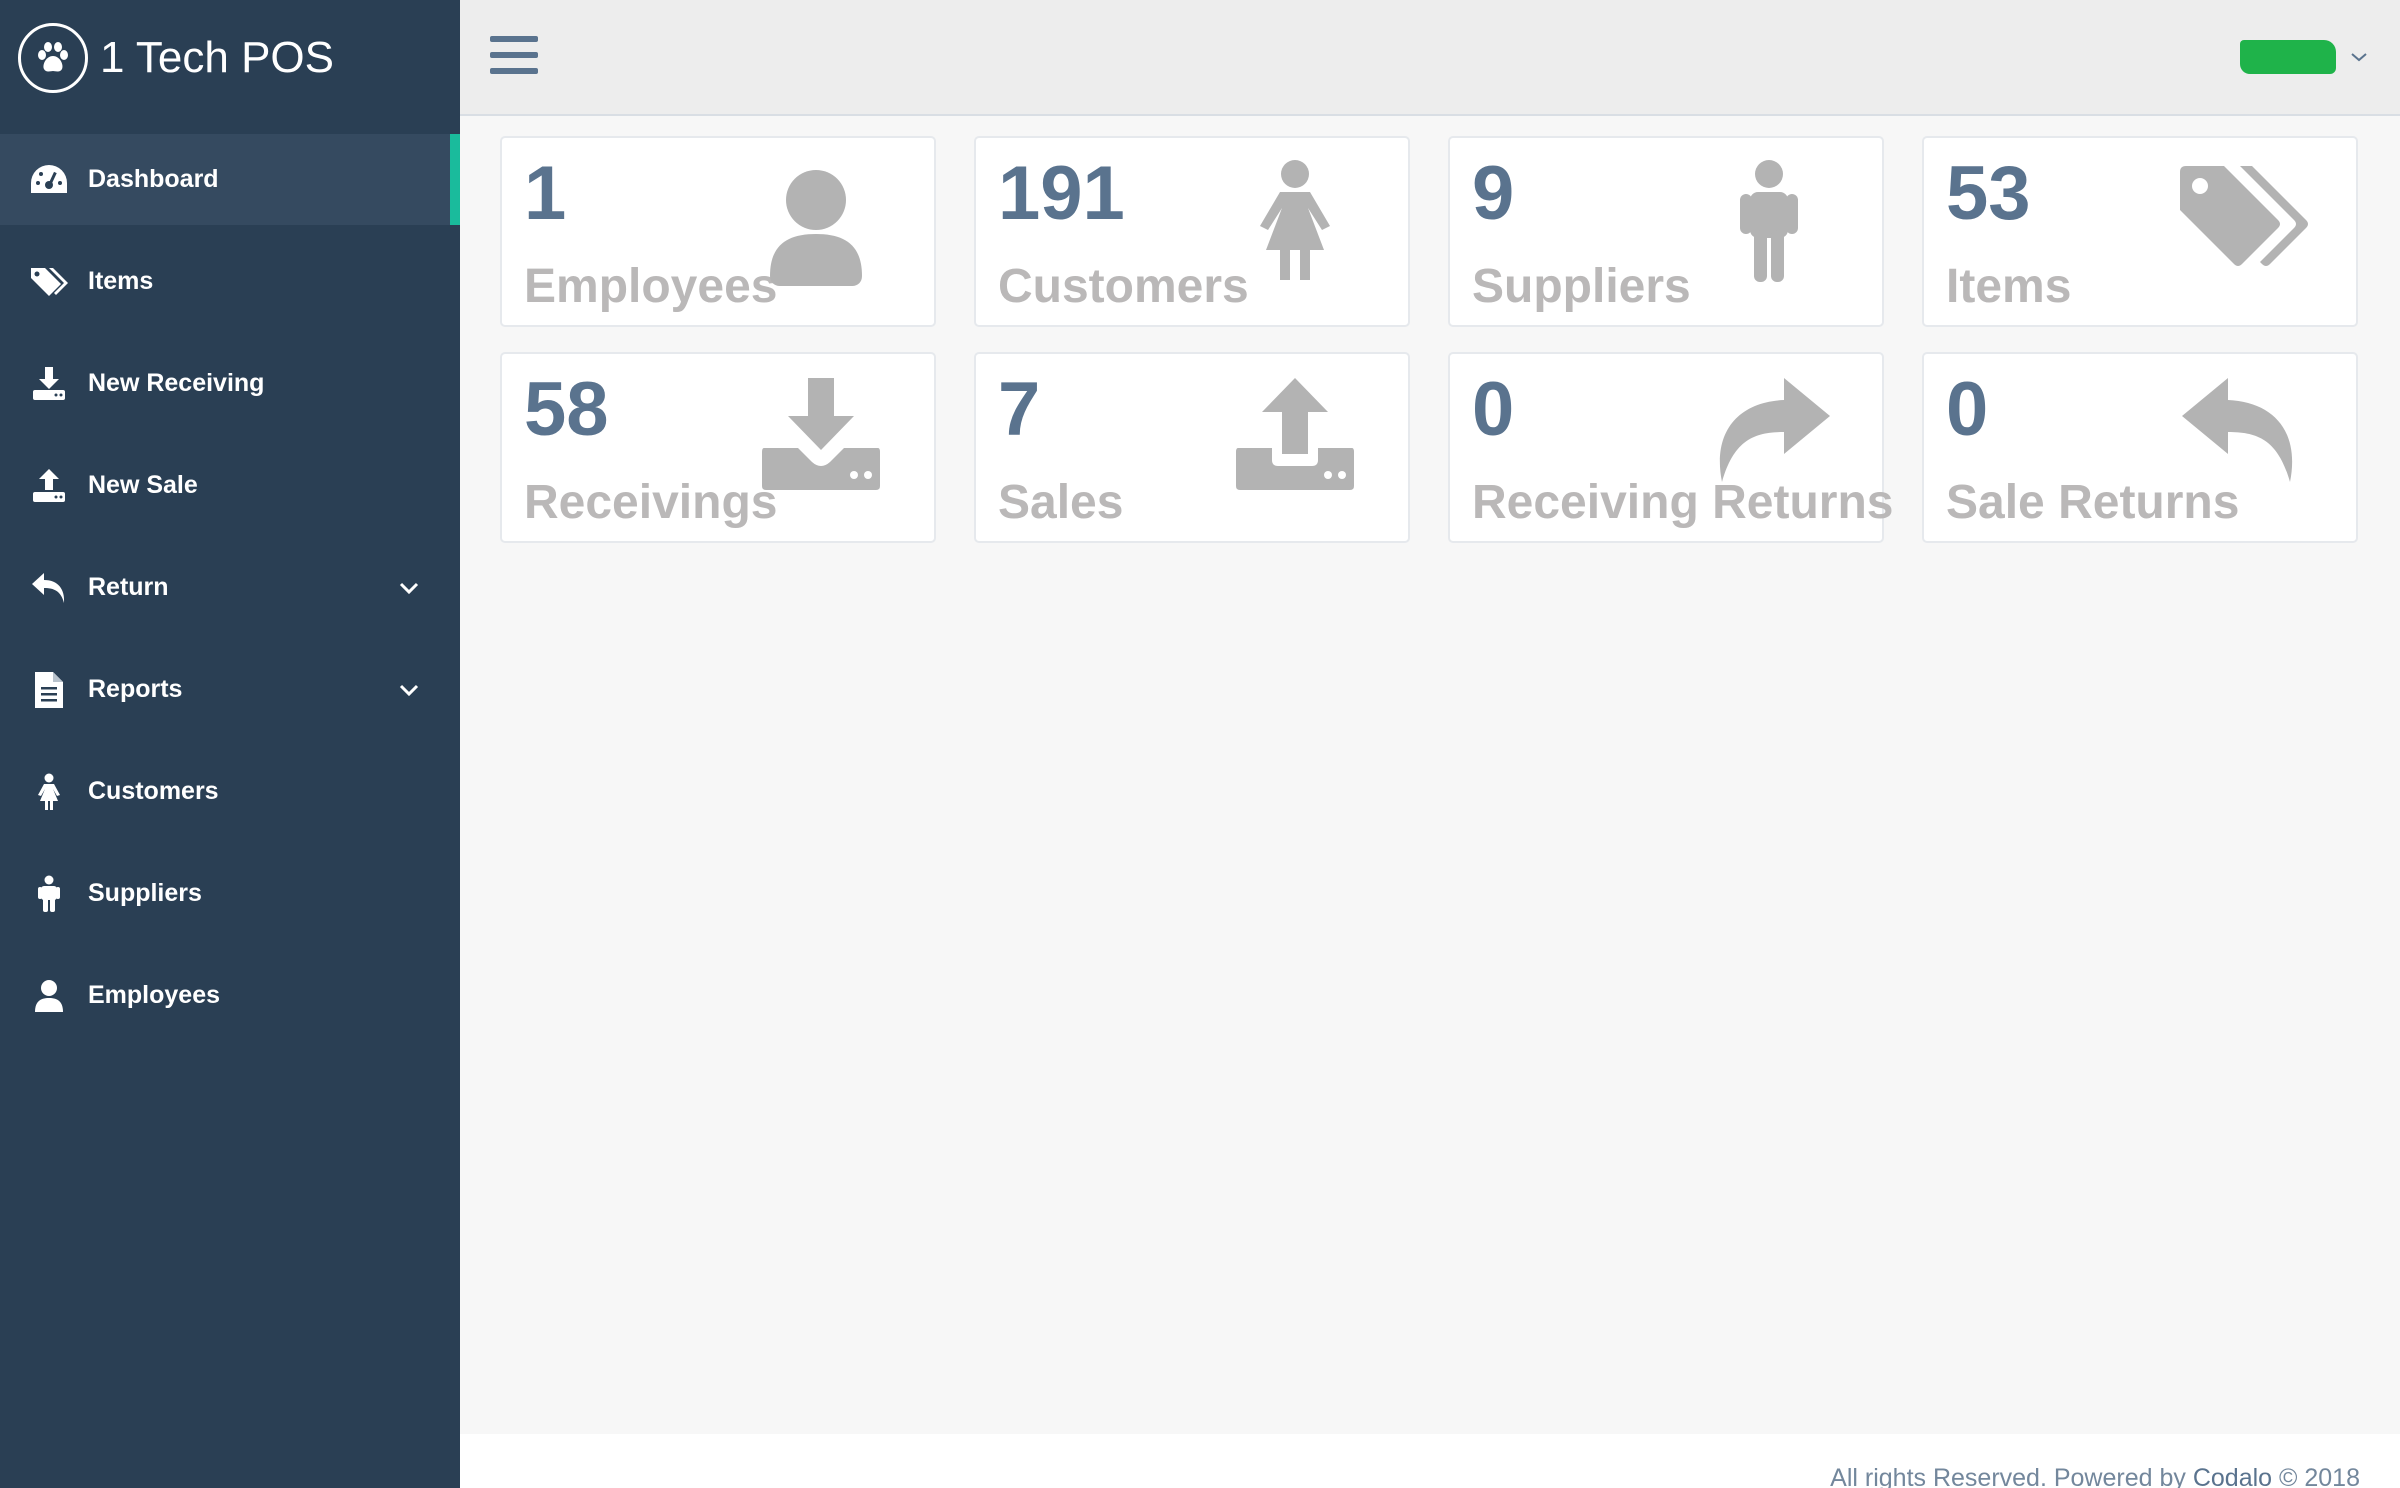  Describe the element at coordinates (230, 689) in the screenshot. I see `sidebar-item-reports: Reports` at that location.